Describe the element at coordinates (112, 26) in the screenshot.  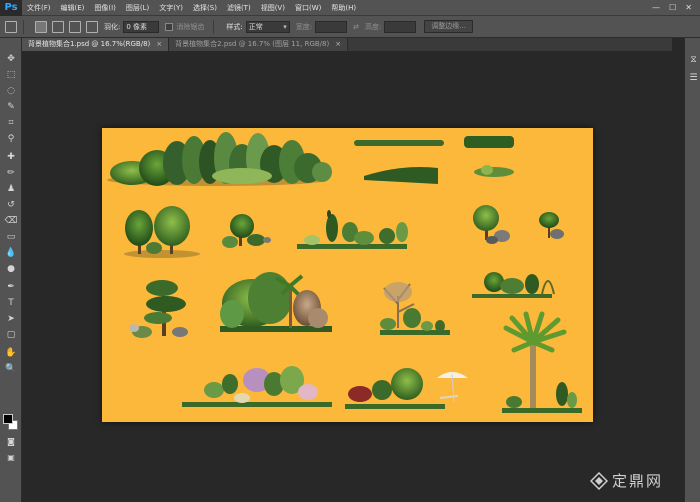
I see `feather-label: 羽化:` at that location.